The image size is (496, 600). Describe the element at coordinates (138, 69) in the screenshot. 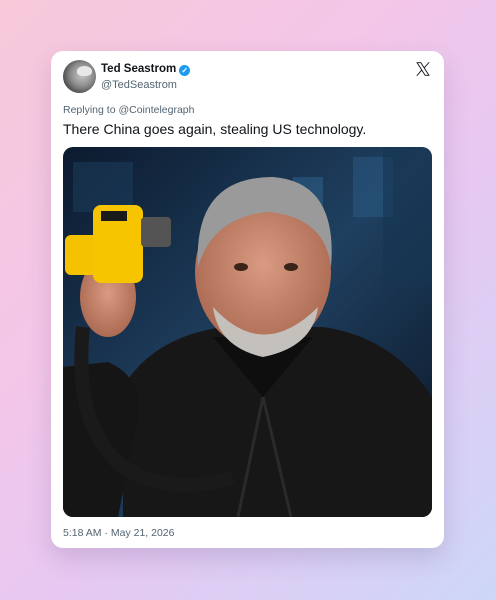

I see `author-name: Ted Seastrom` at that location.